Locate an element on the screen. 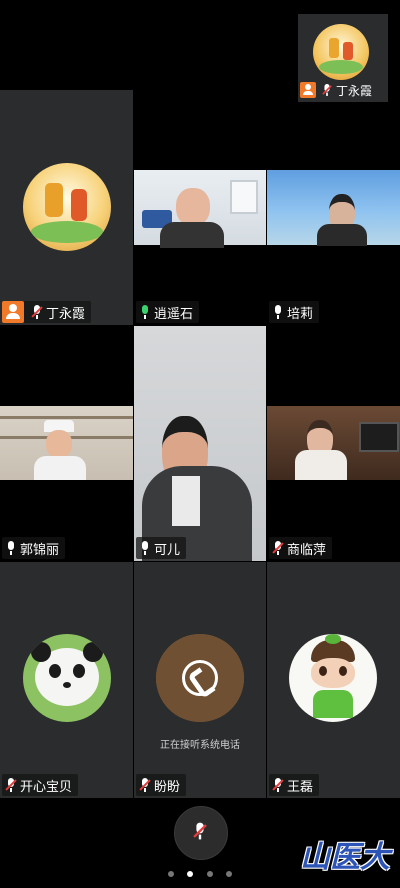 The width and height of the screenshot is (400, 888). self-view-name: 丁永霞 is located at coordinates (354, 90).